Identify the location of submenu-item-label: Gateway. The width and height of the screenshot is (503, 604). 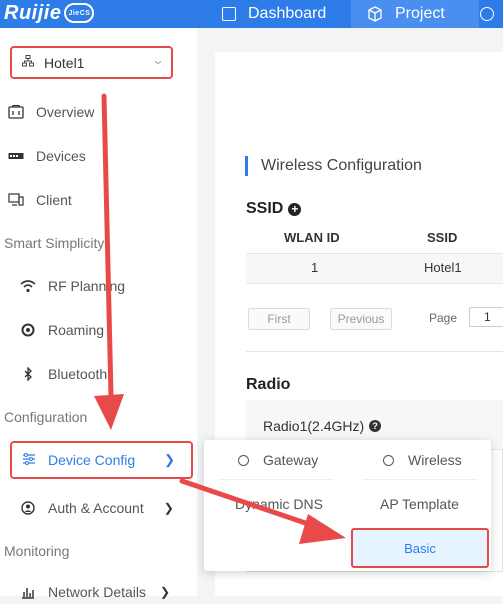
(291, 460).